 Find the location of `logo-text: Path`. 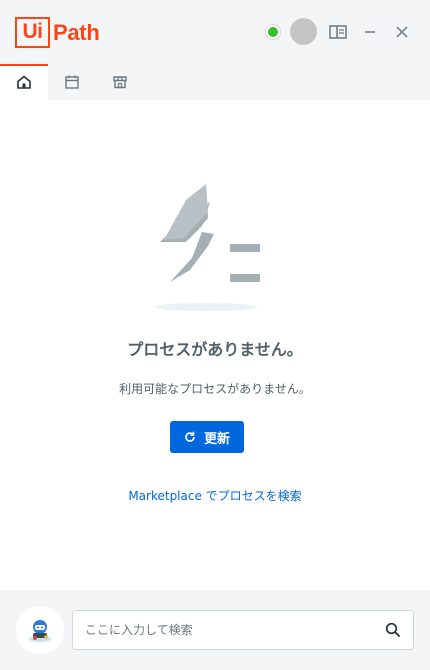

logo-text: Path is located at coordinates (76, 32).